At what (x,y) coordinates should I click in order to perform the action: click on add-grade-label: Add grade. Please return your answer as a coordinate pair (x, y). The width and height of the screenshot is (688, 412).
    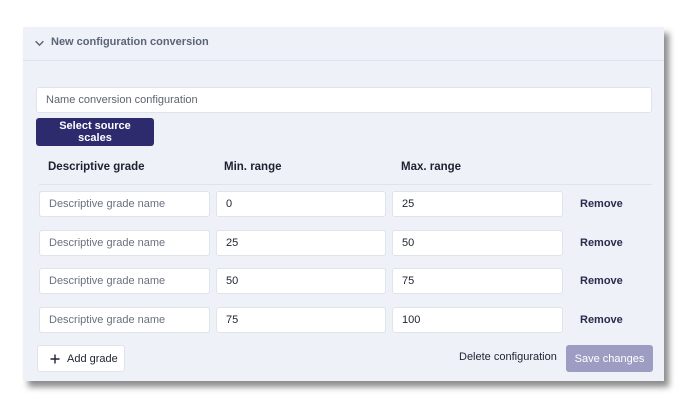
    Looking at the image, I should click on (92, 358).